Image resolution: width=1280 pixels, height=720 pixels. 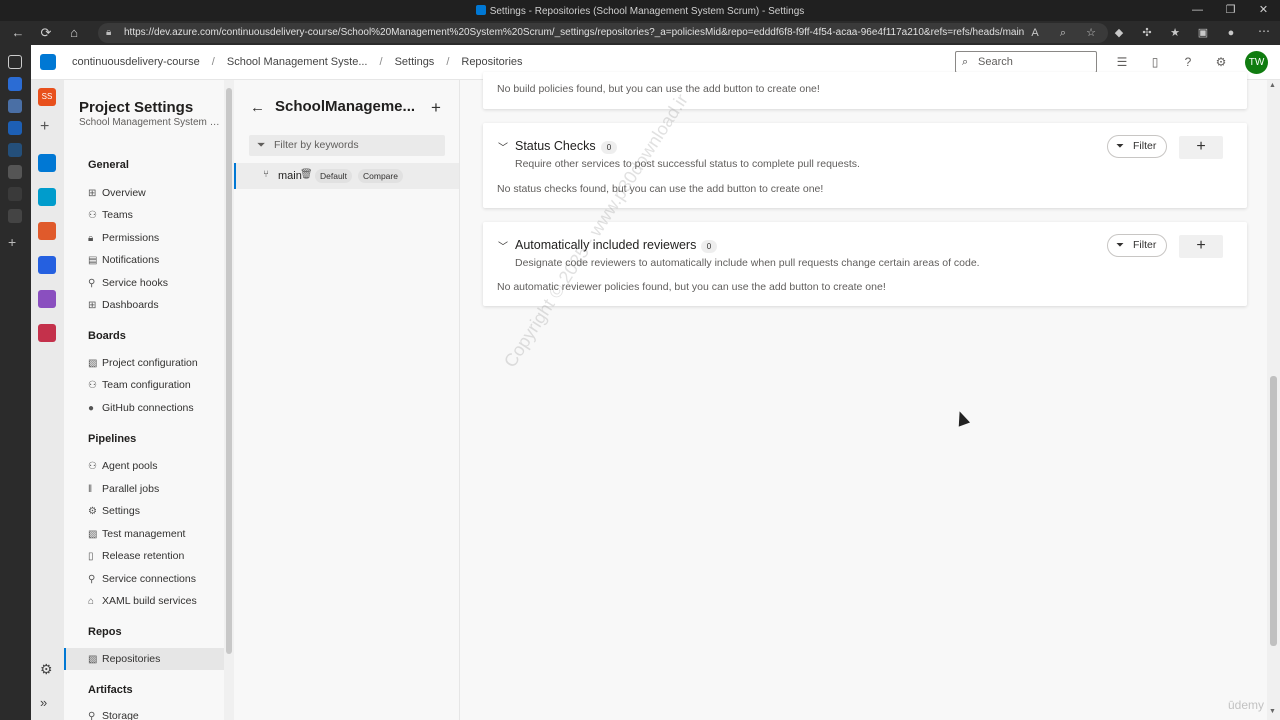 What do you see at coordinates (48, 62) in the screenshot?
I see `azure-devops-logo-icon` at bounding box center [48, 62].